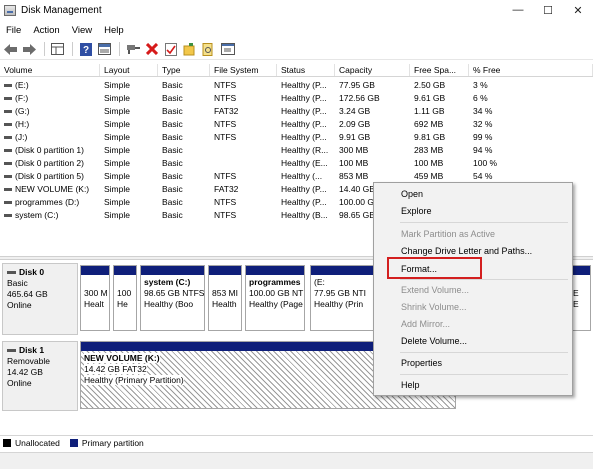 This screenshot has height=469, width=593. I want to click on column-header-capacity: Capacity, so click(372, 70).